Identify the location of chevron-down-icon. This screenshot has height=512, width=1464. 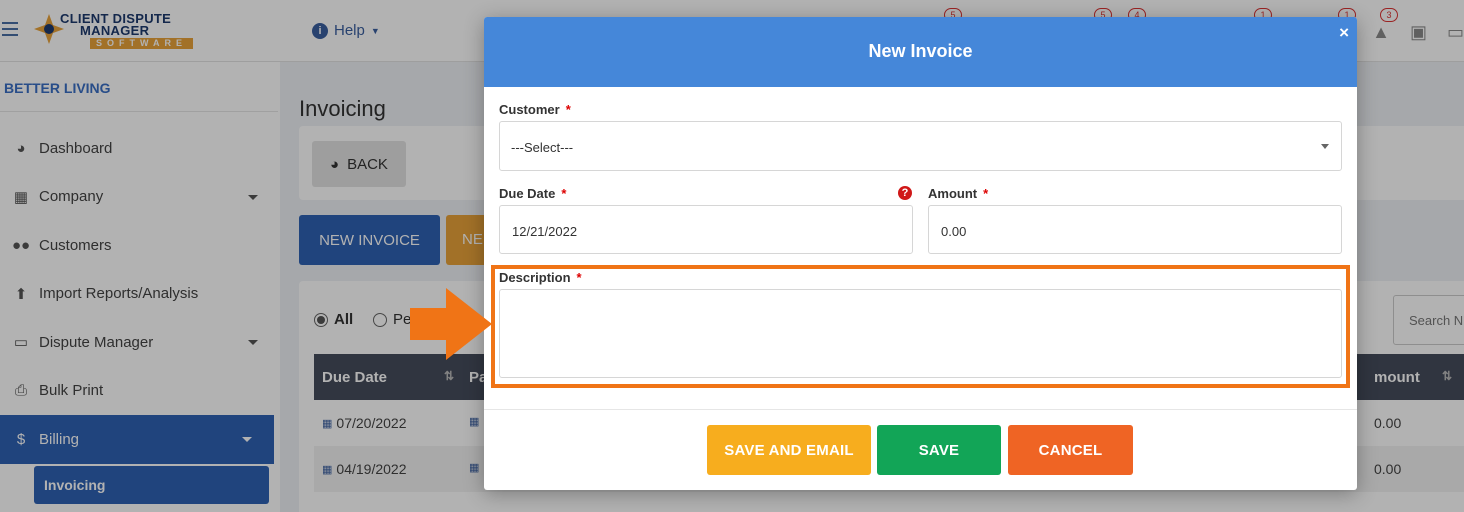
(1325, 146).